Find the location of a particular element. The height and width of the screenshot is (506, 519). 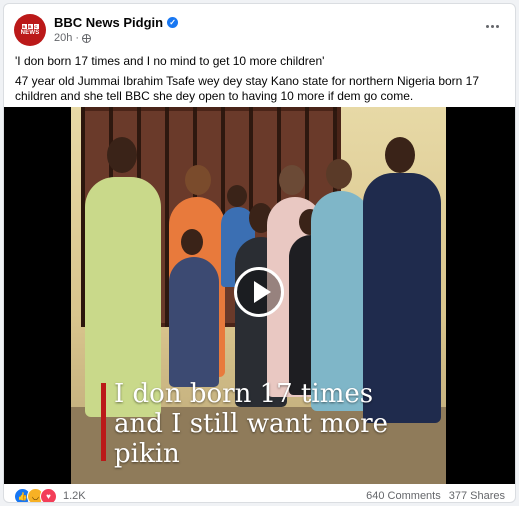

verified-badge-icon: ✓ is located at coordinates (173, 22).